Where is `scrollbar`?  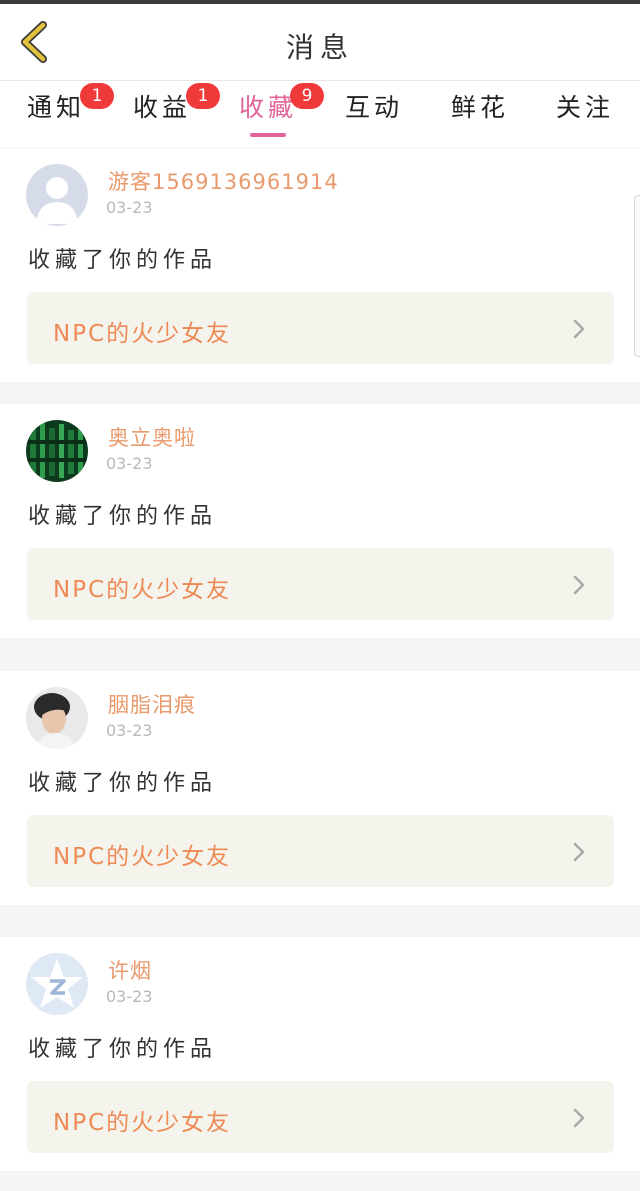 scrollbar is located at coordinates (637, 276).